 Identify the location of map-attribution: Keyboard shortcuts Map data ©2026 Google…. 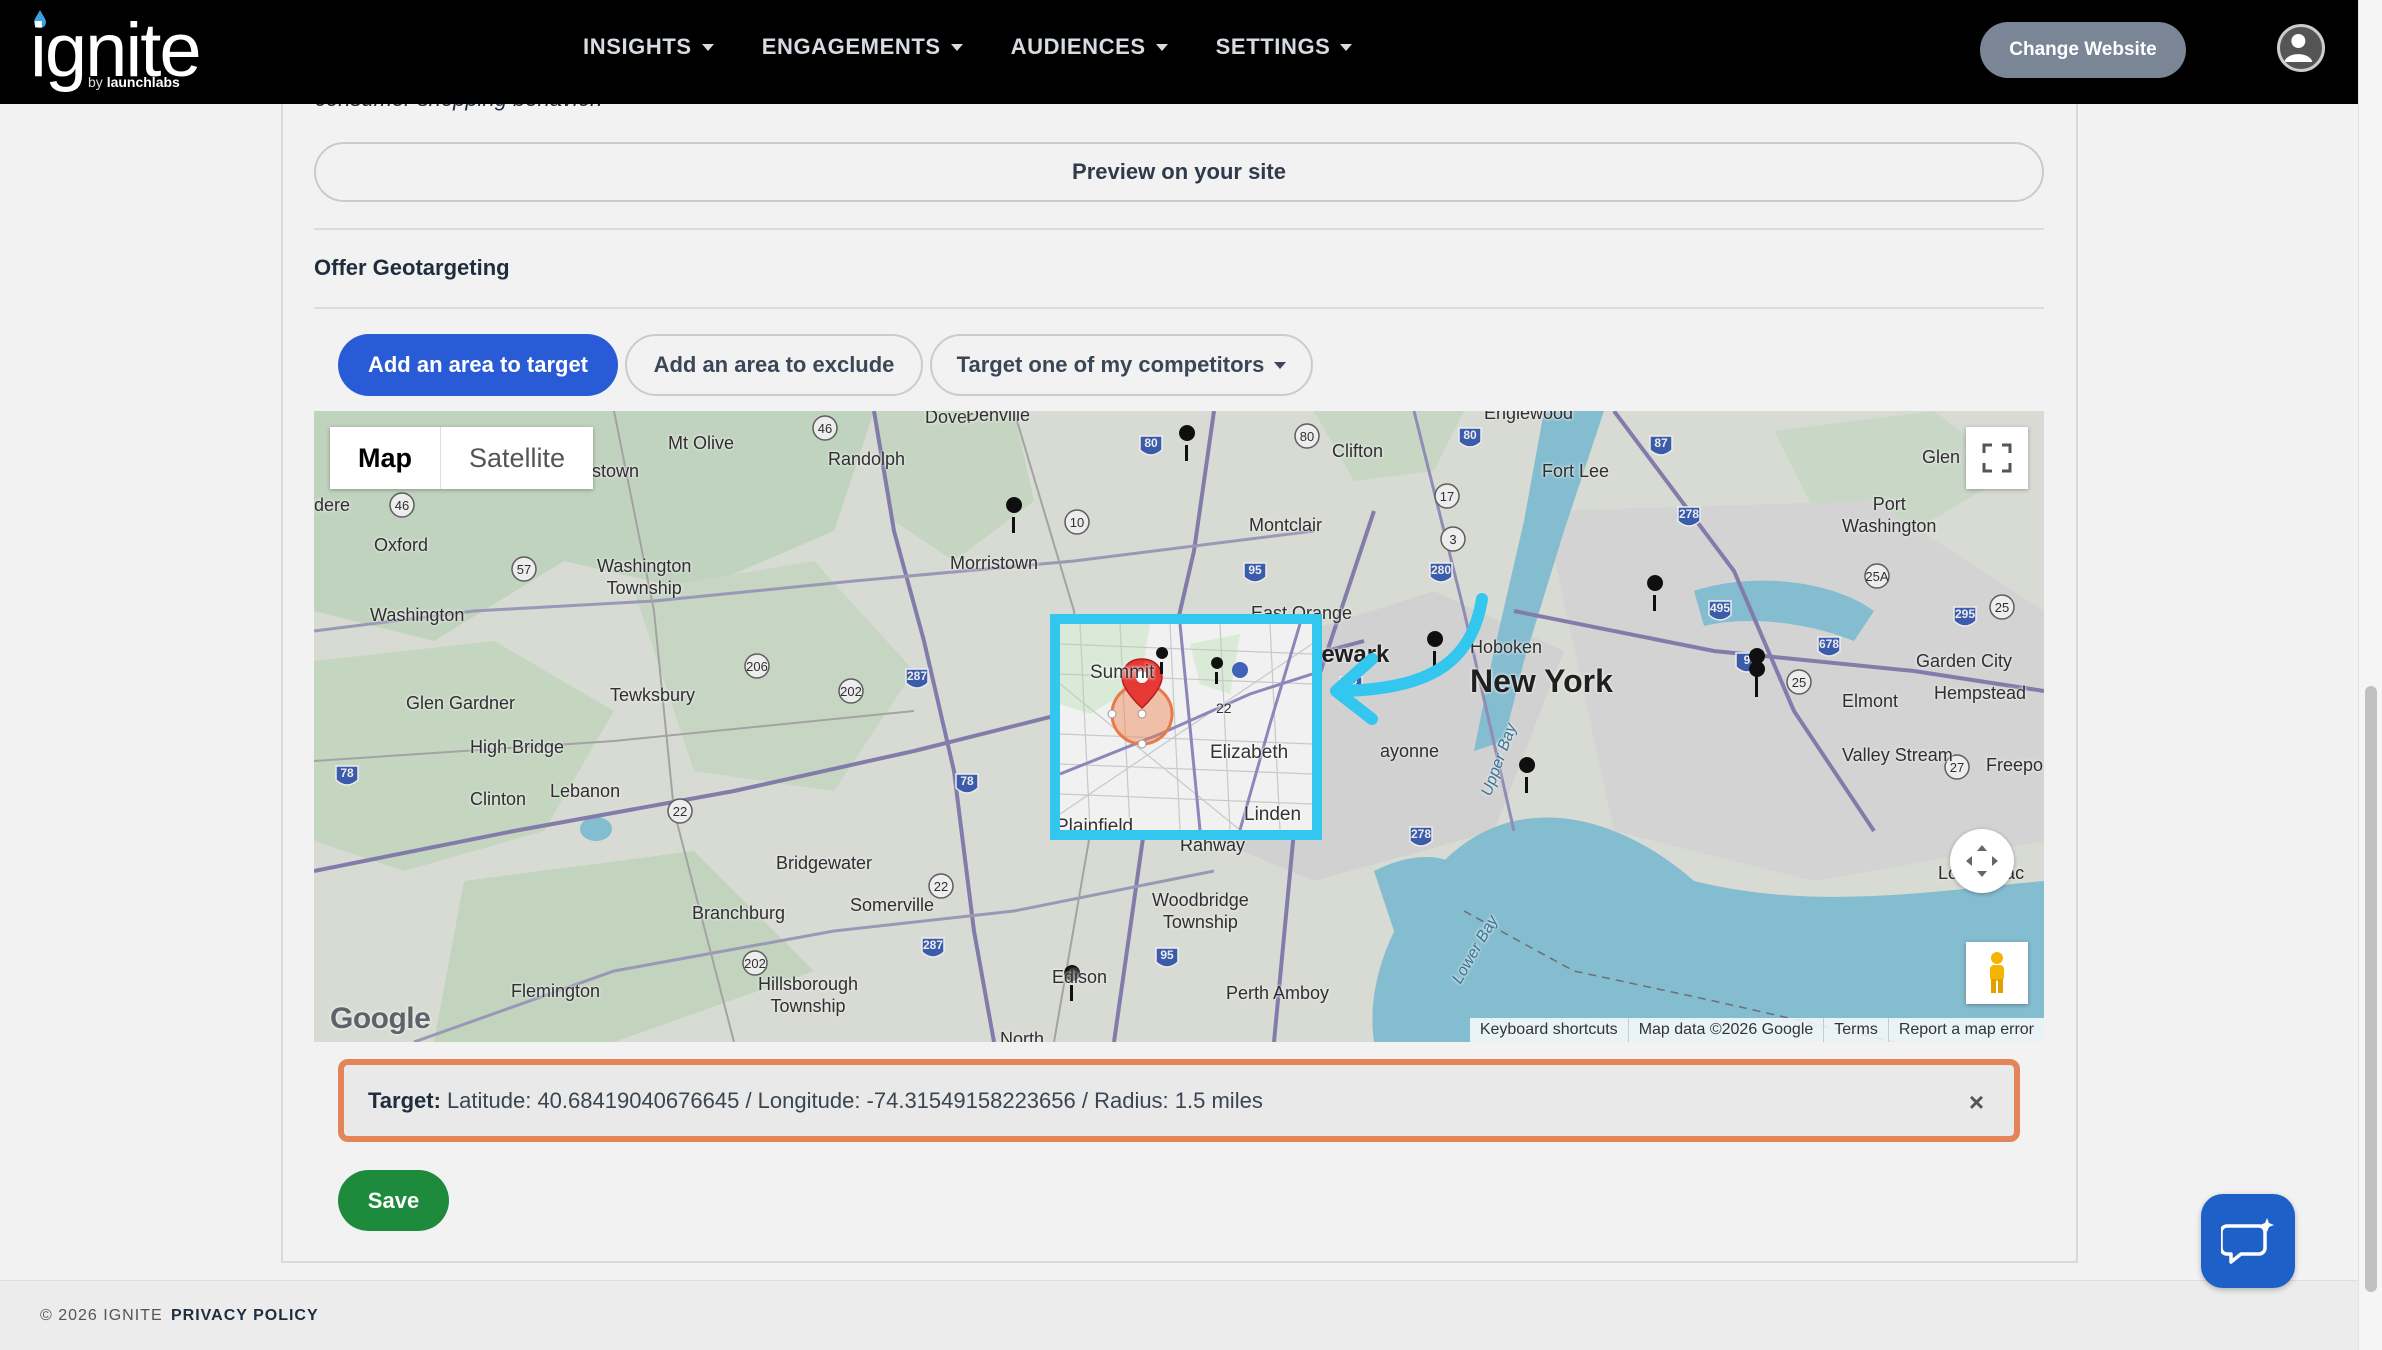
(1756, 1030).